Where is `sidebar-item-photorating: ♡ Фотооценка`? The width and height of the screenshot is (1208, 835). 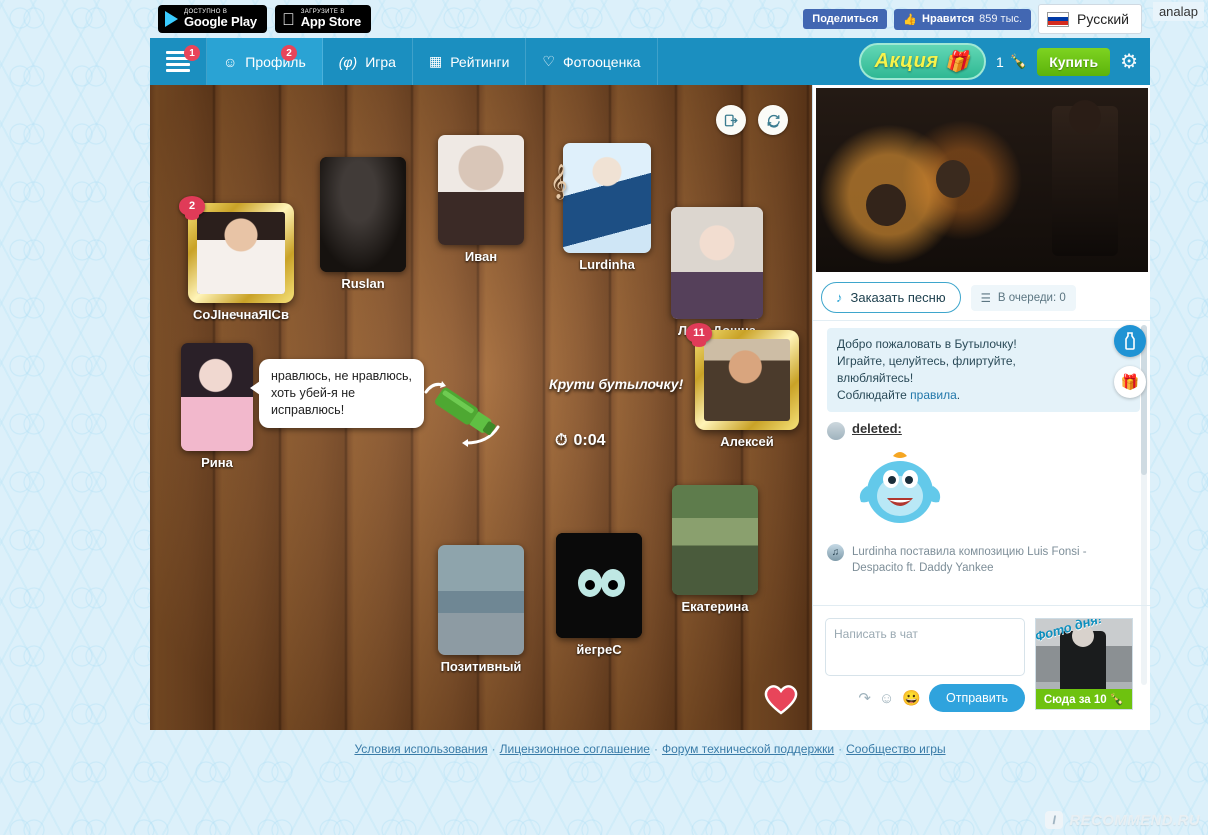 sidebar-item-photorating: ♡ Фотооценка is located at coordinates (592, 61).